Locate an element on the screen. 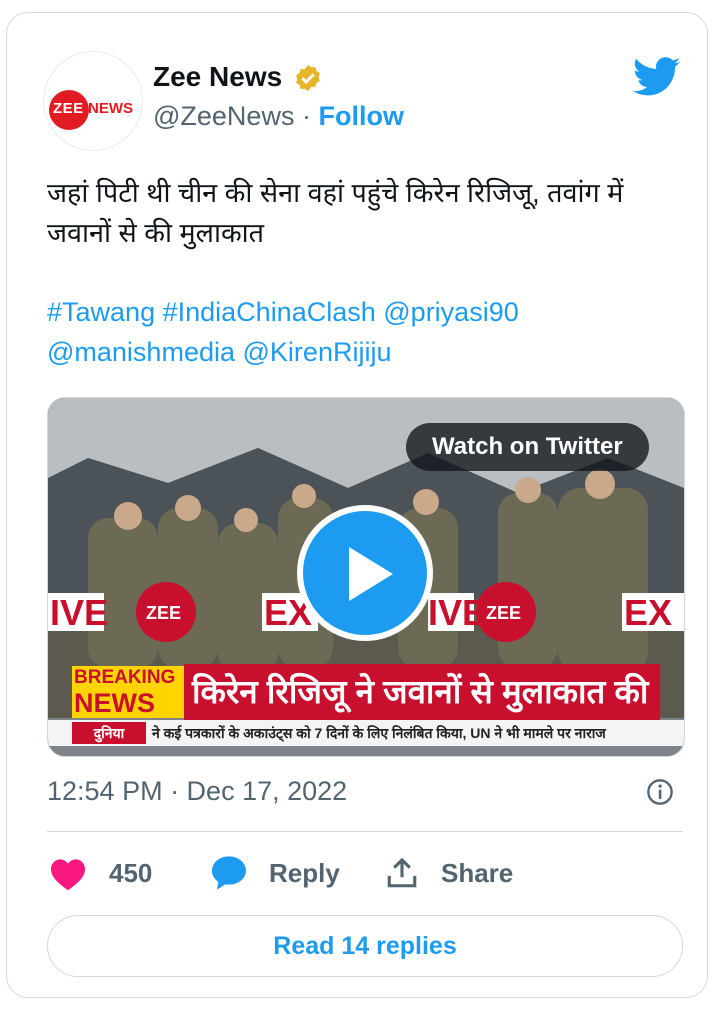 The width and height of the screenshot is (716, 1024). overlay-zee-2: ZEE is located at coordinates (503, 613).